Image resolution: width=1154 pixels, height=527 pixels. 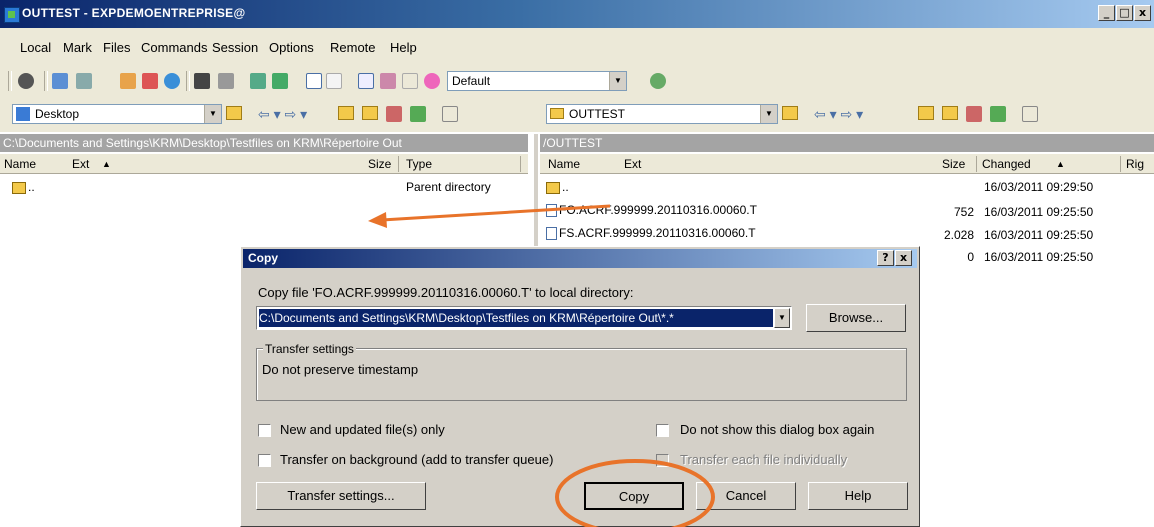 I want to click on sync-icon, so click(x=150, y=81).